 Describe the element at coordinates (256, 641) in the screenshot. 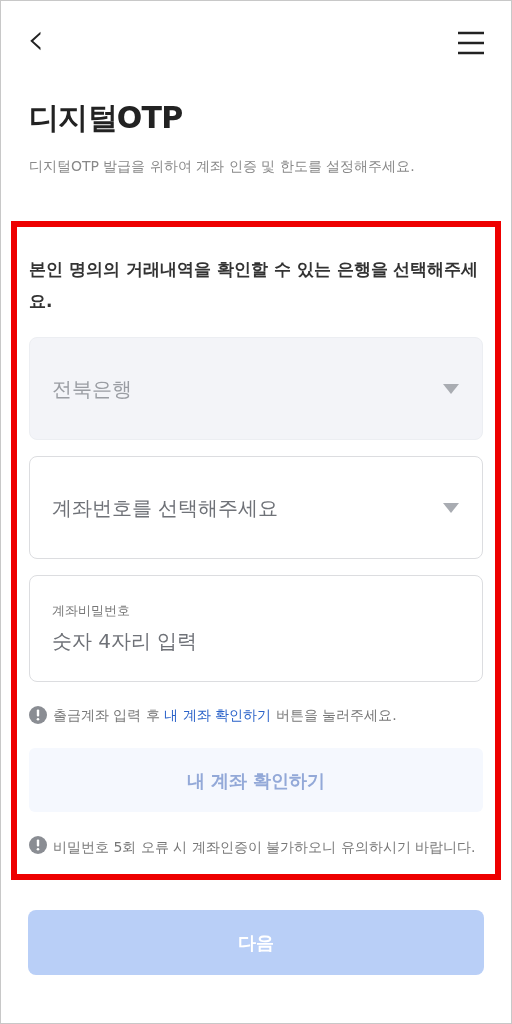

I see `password-input: 숫자 4자리 입력` at that location.